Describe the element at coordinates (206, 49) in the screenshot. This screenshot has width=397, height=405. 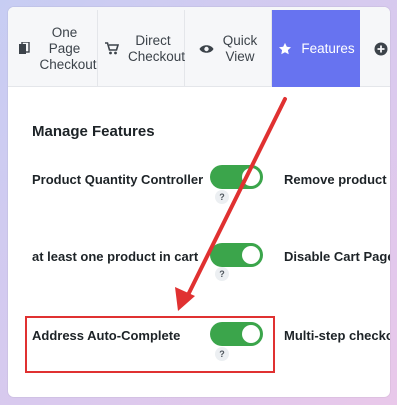
I see `eye-icon` at that location.